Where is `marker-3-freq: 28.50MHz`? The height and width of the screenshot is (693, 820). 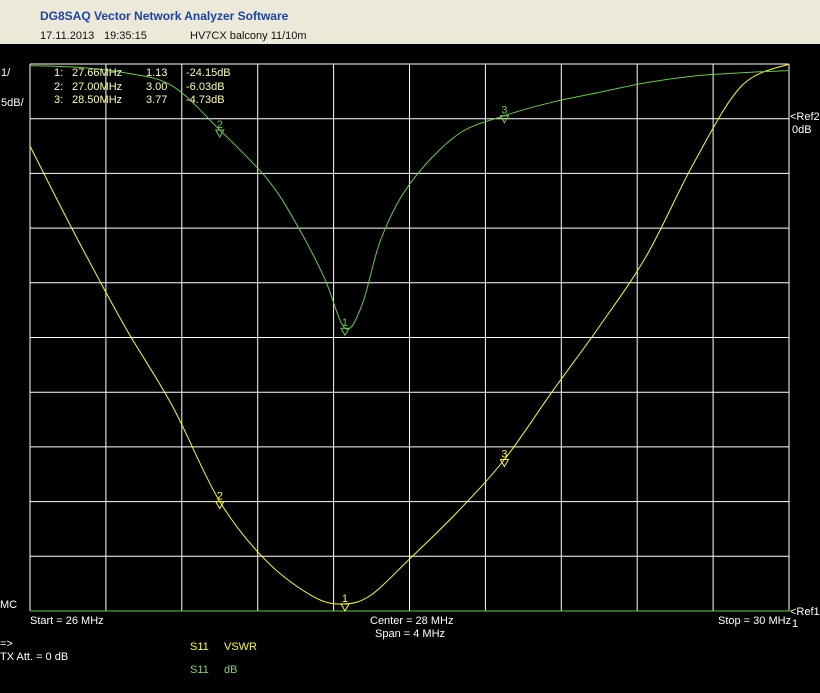
marker-3-freq: 28.50MHz is located at coordinates (97, 100).